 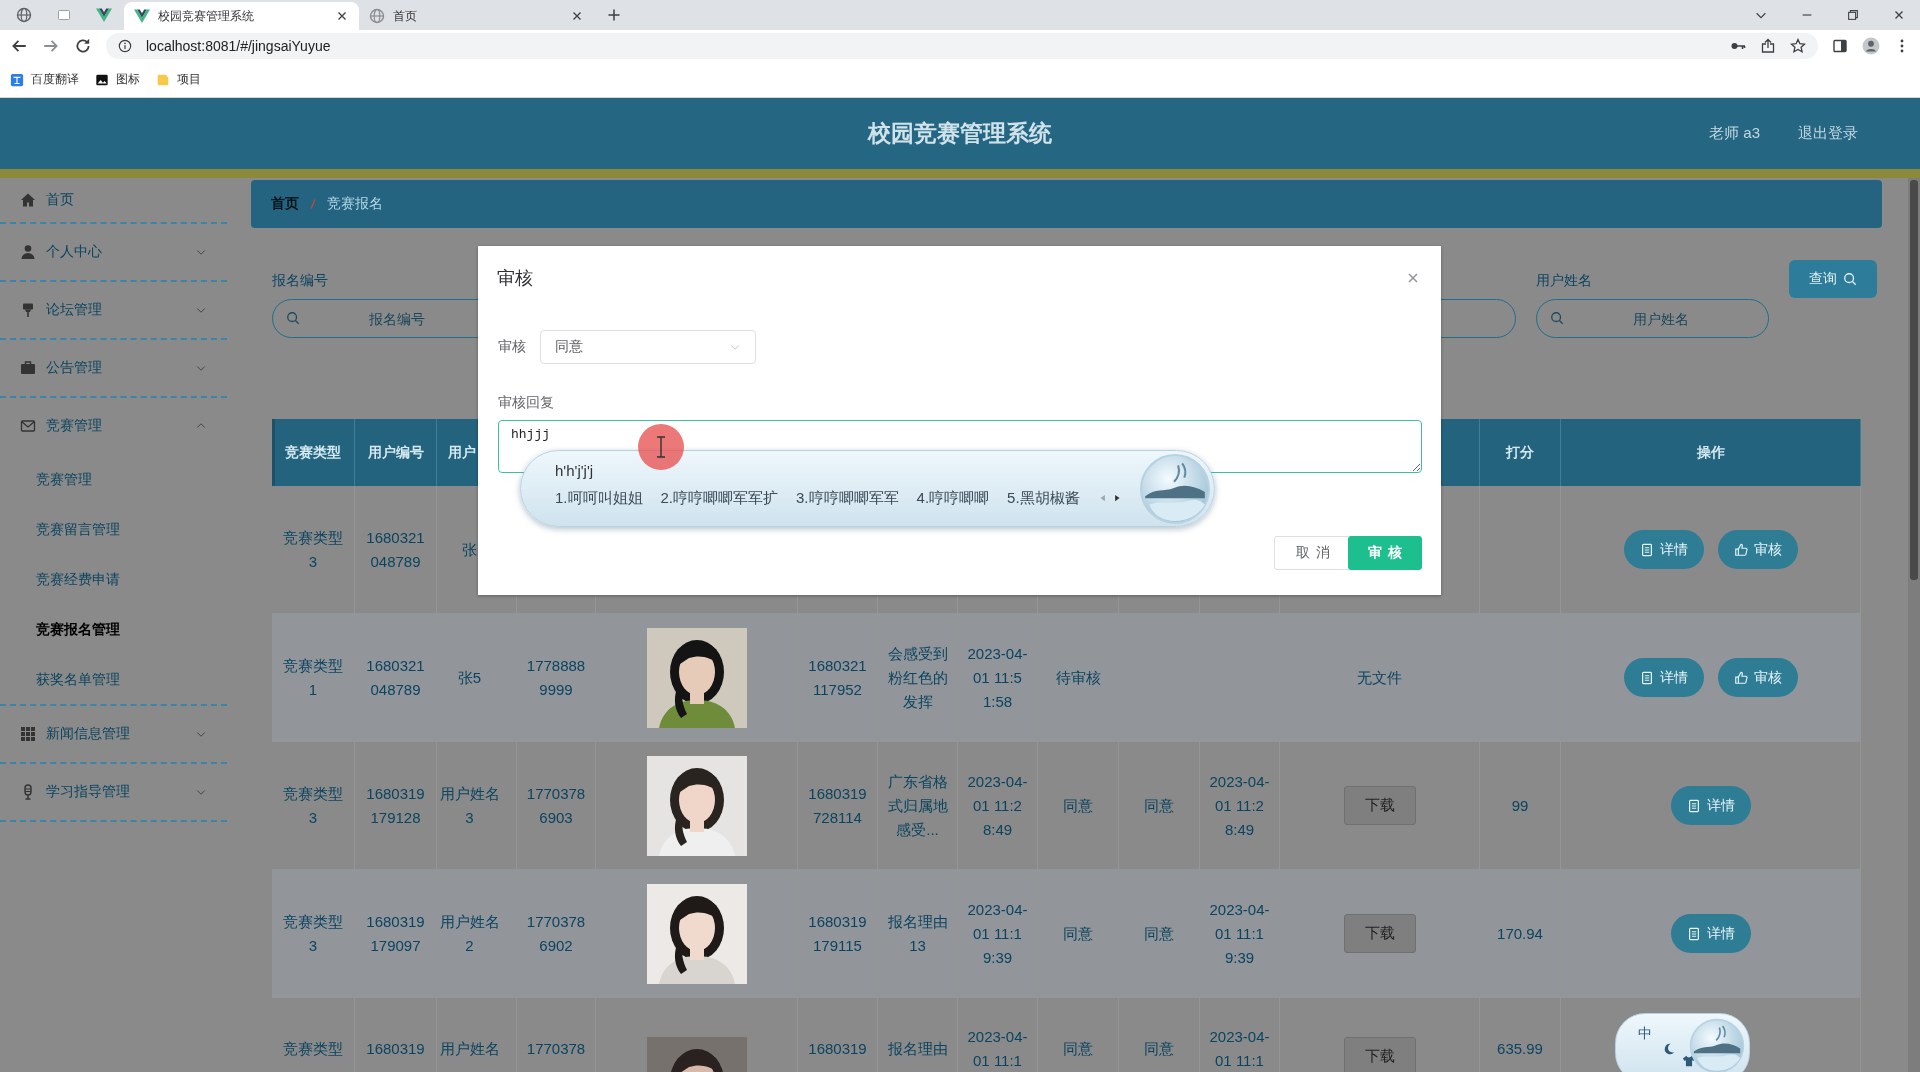 I want to click on form-label: 审核, so click(x=512, y=347).